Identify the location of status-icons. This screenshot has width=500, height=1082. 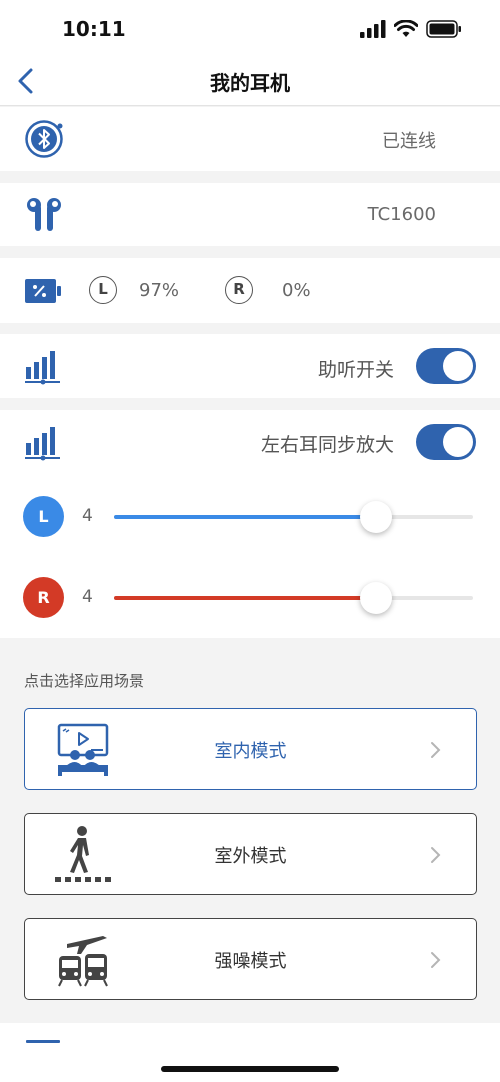
(411, 29).